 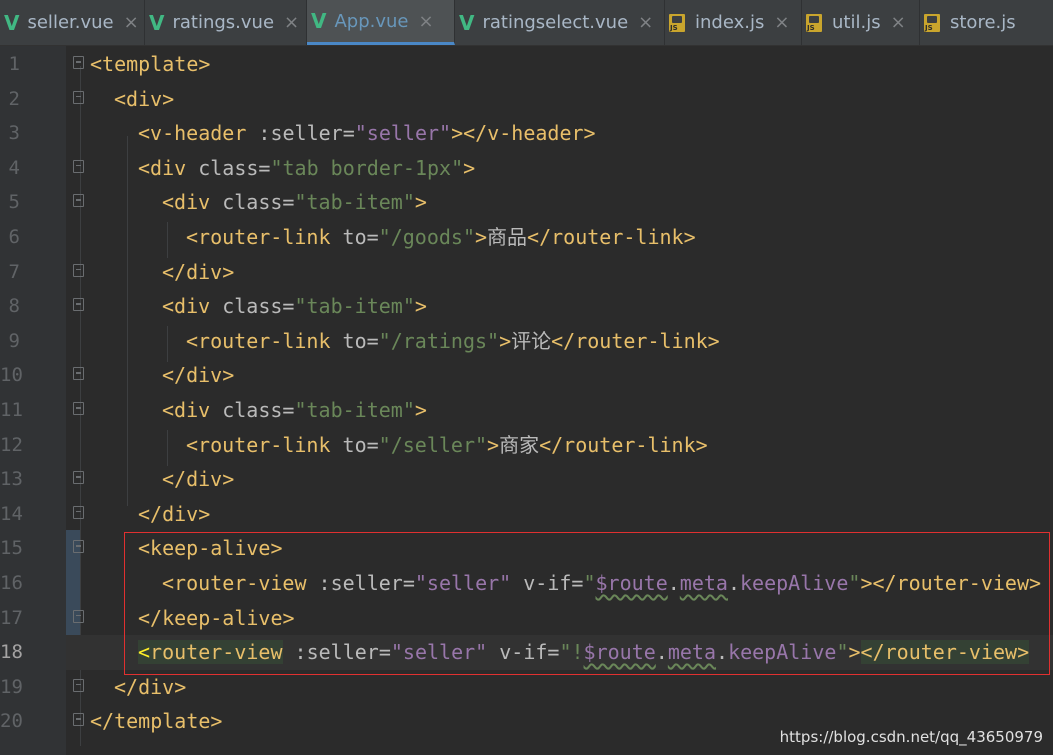 I want to click on code-line-10: 10 </div>, so click(x=526, y=375).